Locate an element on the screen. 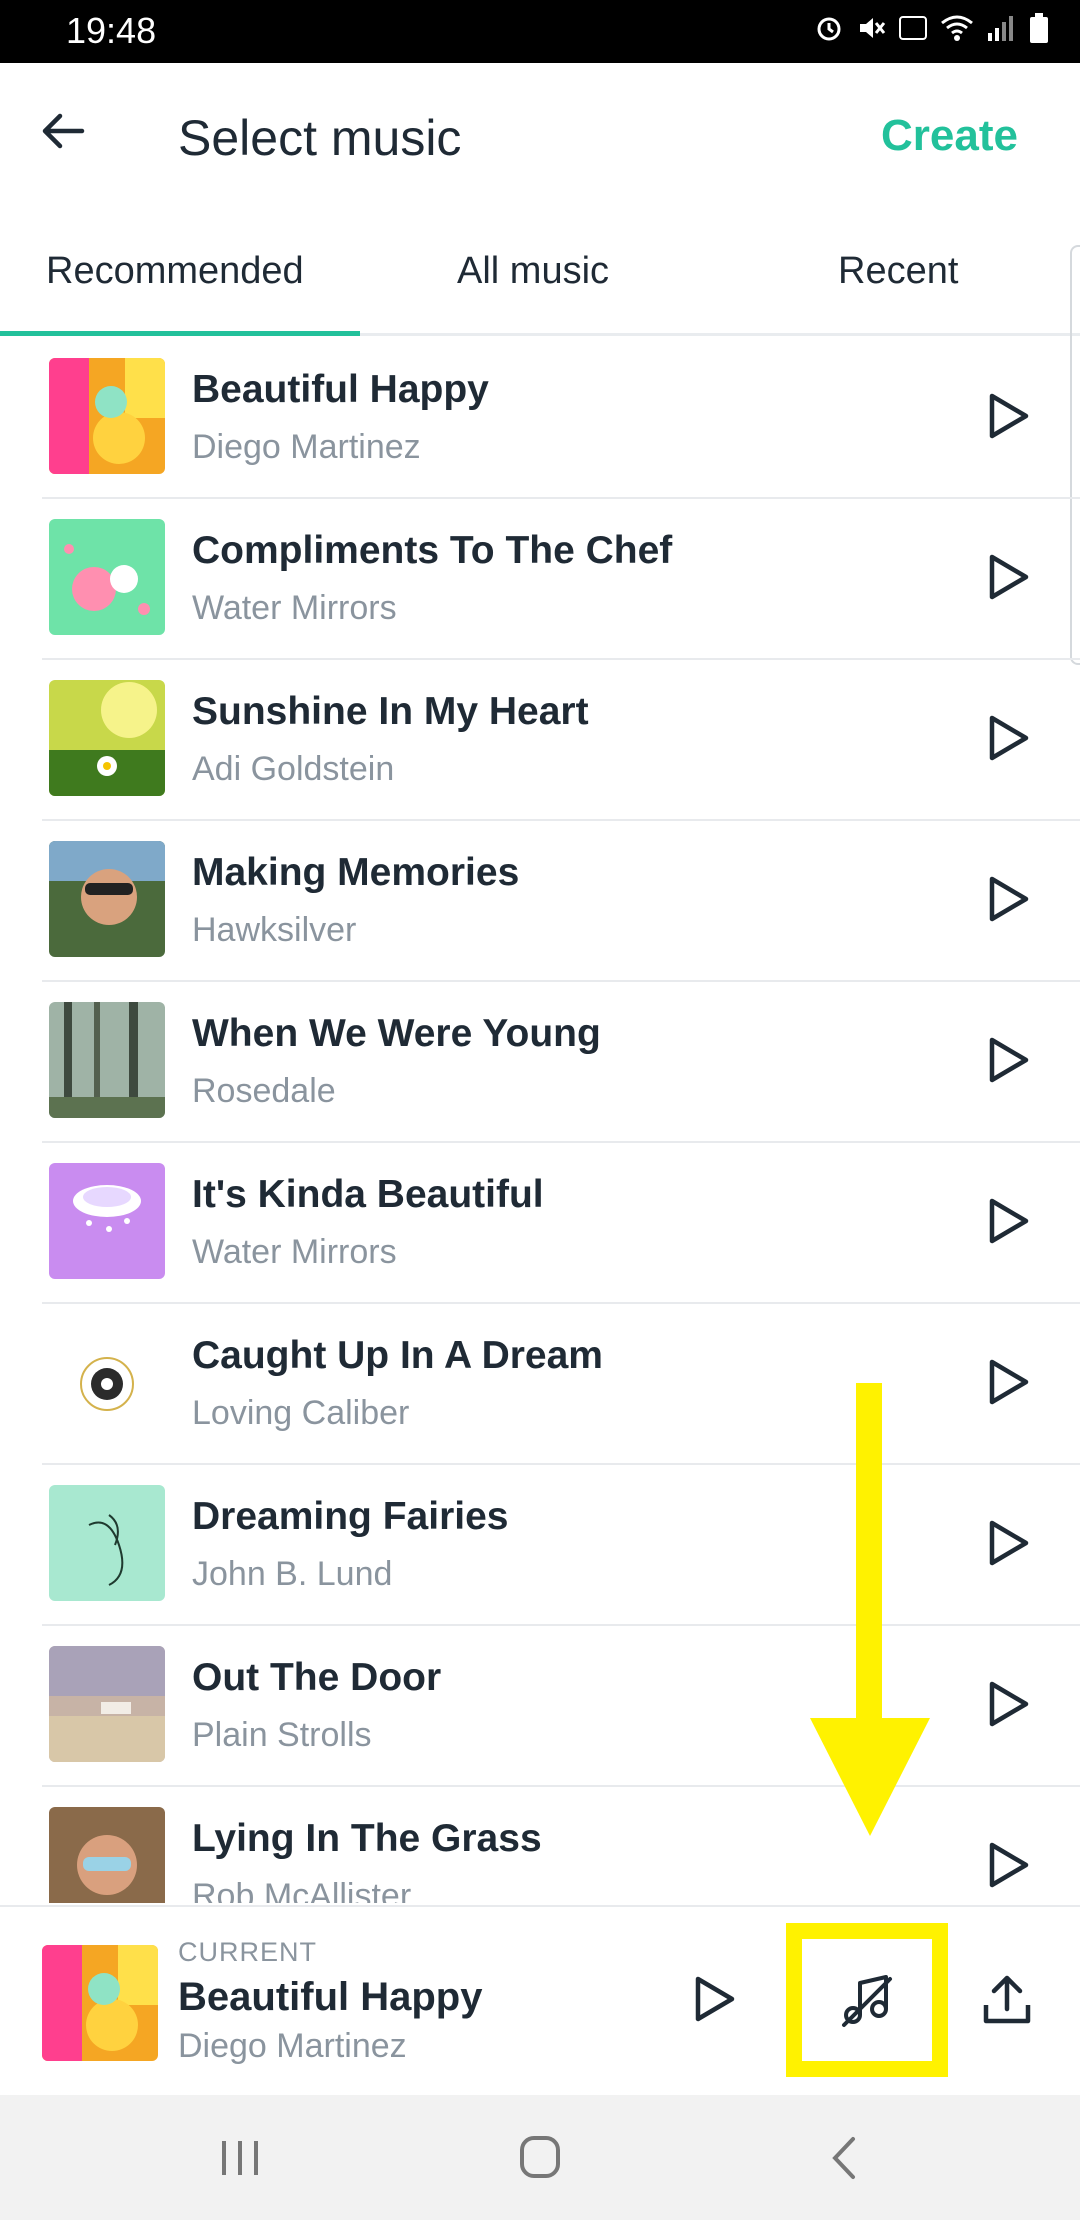 Image resolution: width=1080 pixels, height=2220 pixels. track-title: Sunshine In My Heart is located at coordinates (390, 711).